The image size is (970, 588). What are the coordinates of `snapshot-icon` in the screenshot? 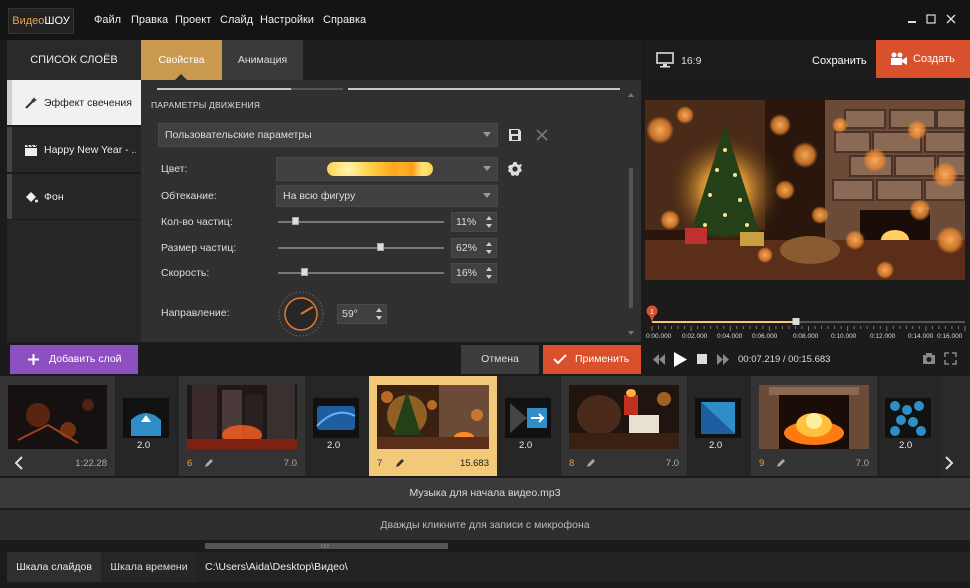 It's located at (929, 358).